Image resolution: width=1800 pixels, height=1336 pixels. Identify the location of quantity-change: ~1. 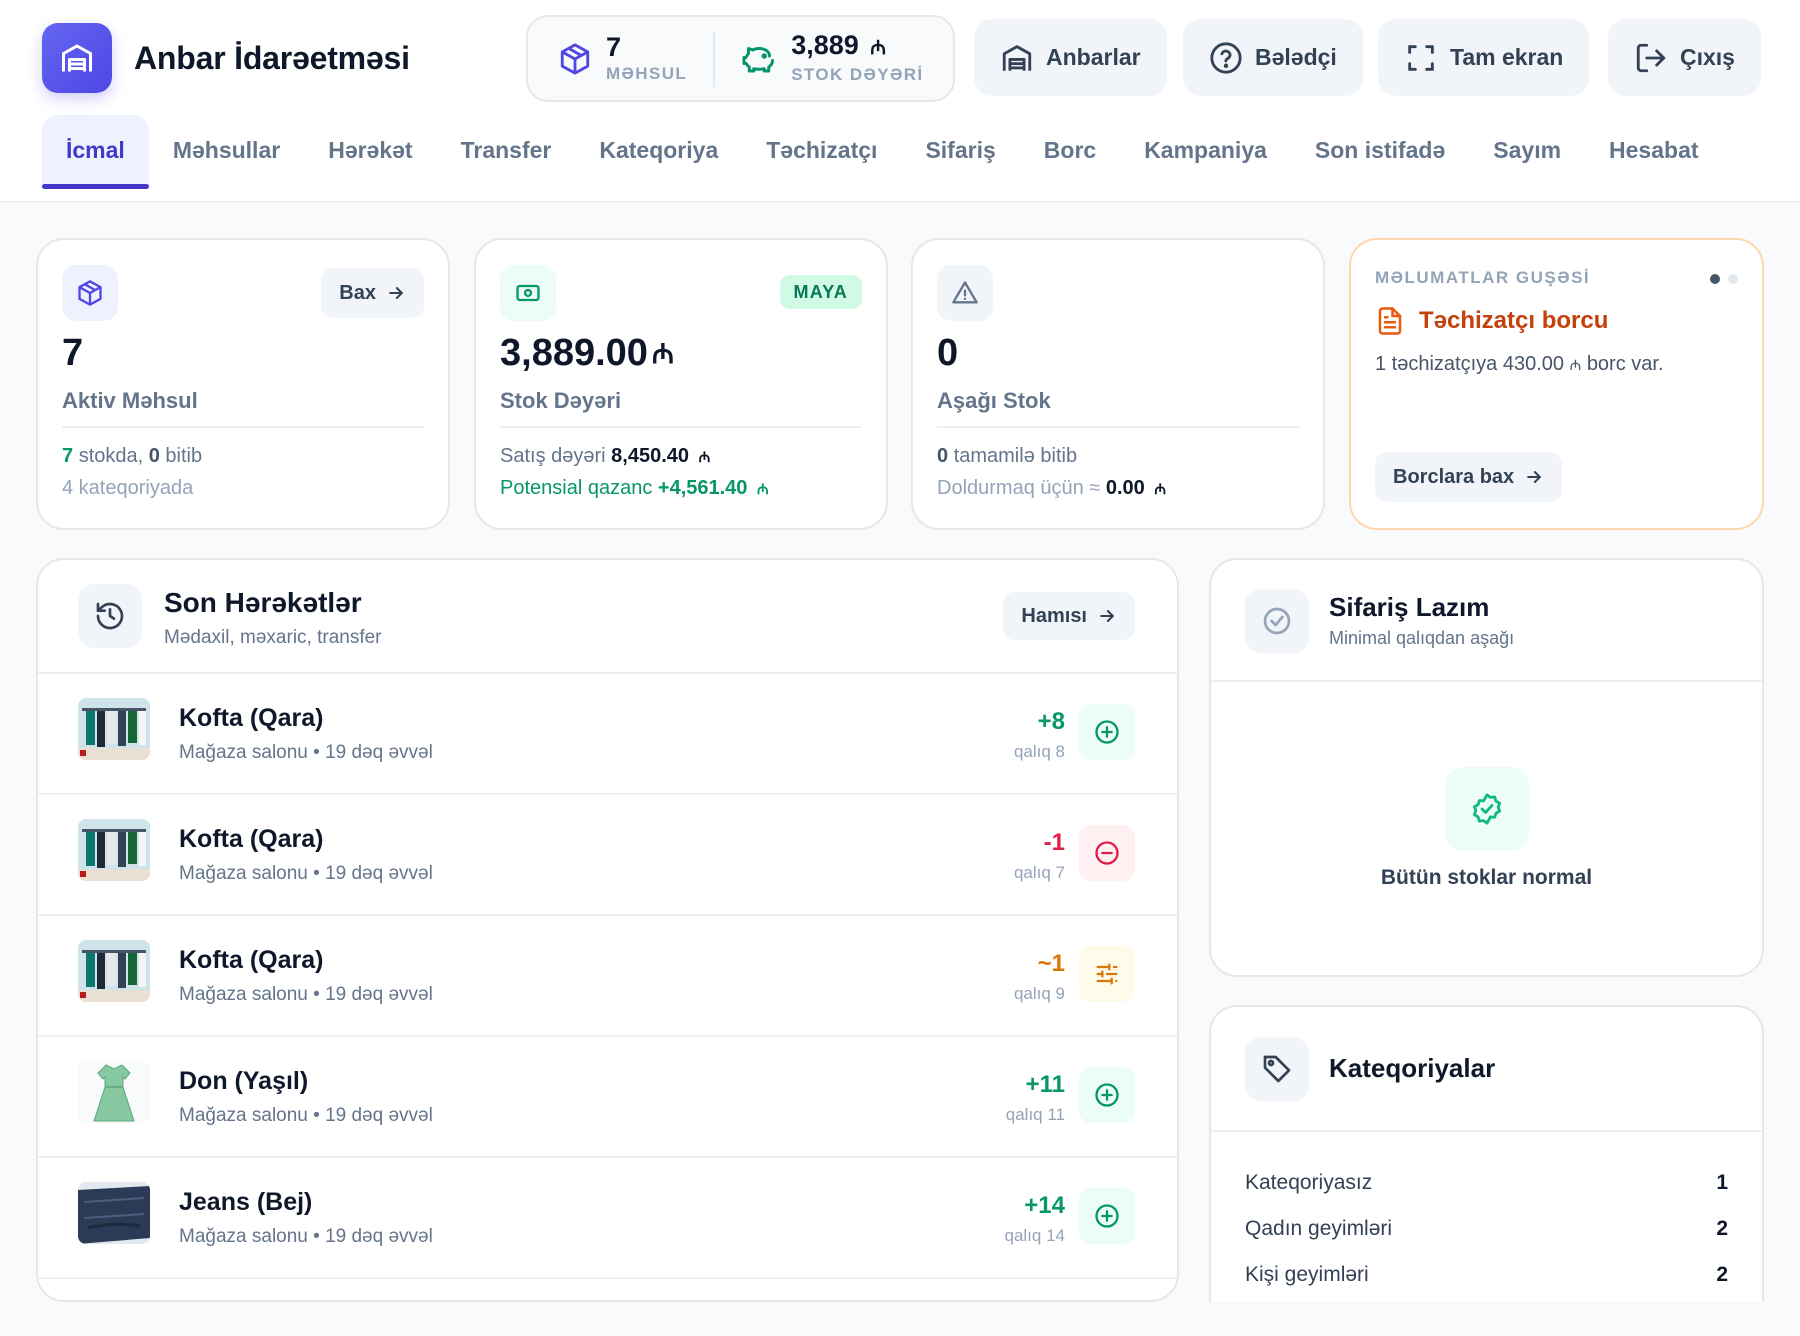
(1051, 963).